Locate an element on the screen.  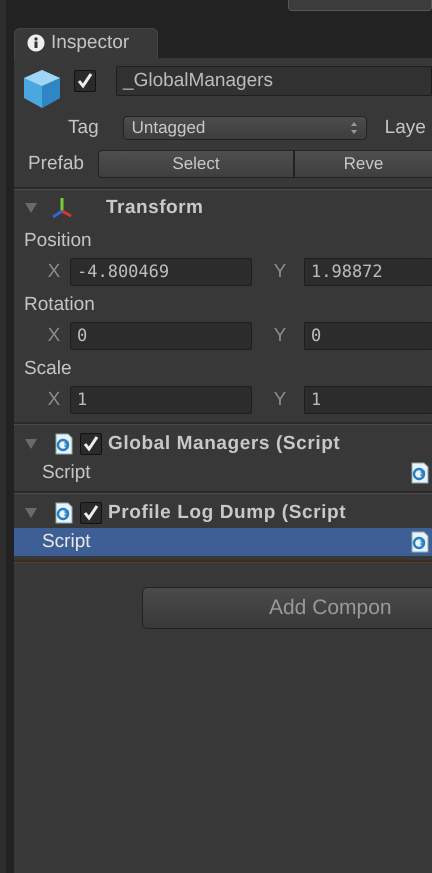
add-component-button: Add Compon is located at coordinates (287, 608).